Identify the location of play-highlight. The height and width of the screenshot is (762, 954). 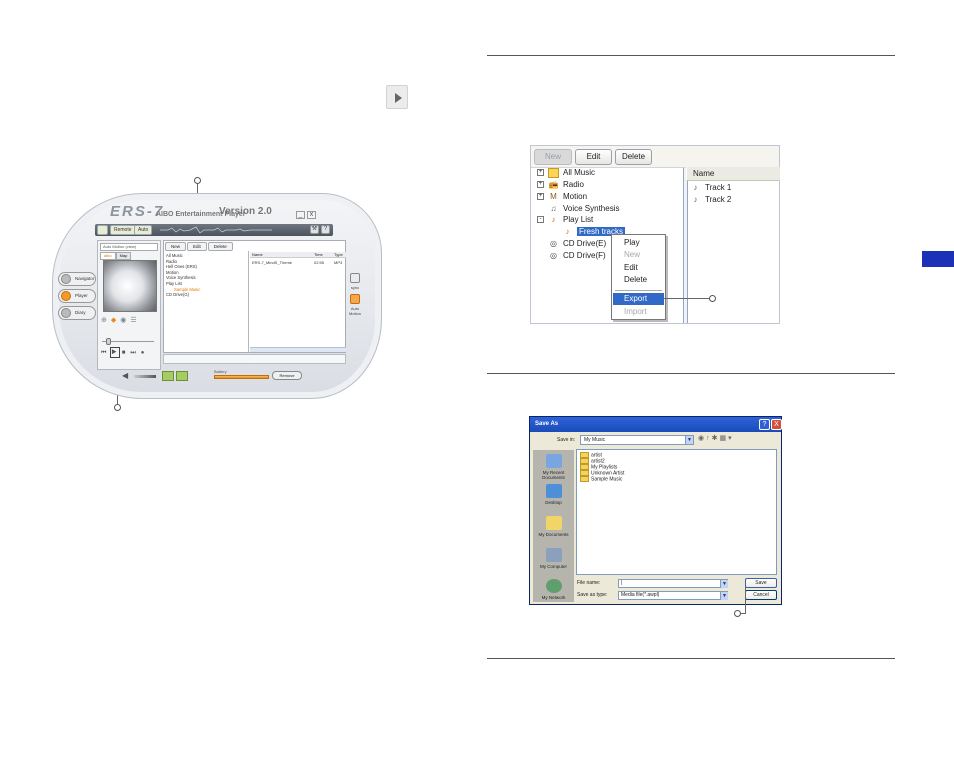
(115, 352).